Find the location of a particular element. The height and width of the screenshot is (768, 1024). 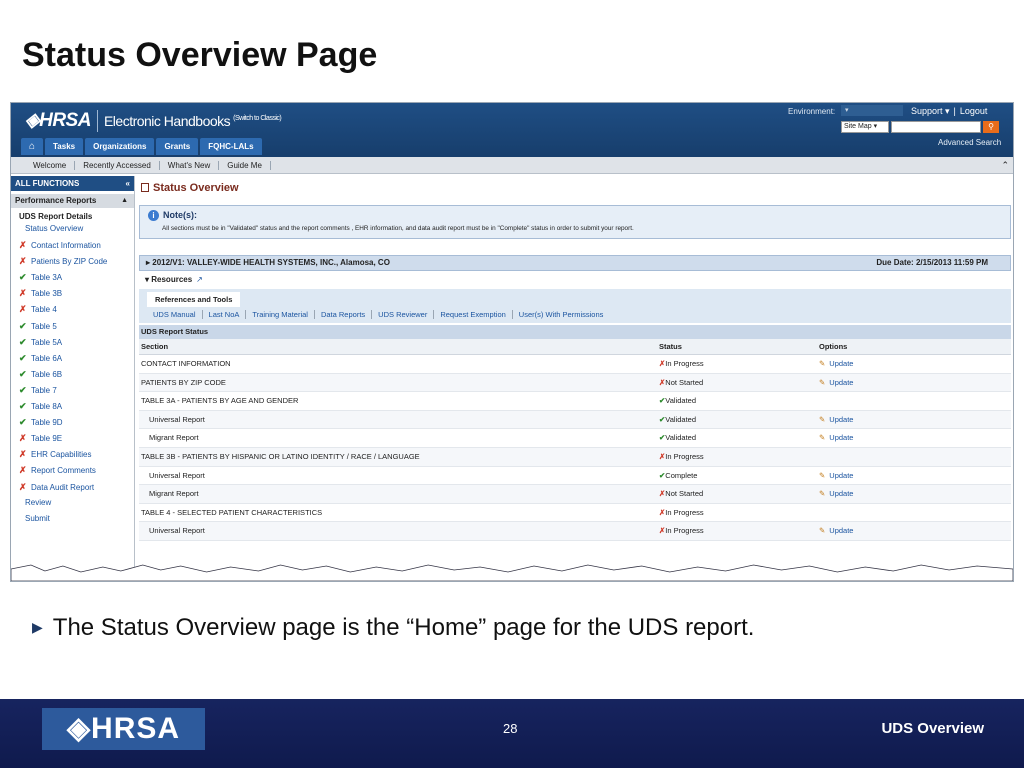

support-menu: Support ▾ is located at coordinates (930, 111).